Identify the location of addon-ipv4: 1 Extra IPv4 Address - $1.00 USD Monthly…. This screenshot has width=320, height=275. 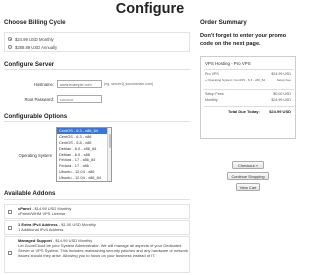
(97, 227).